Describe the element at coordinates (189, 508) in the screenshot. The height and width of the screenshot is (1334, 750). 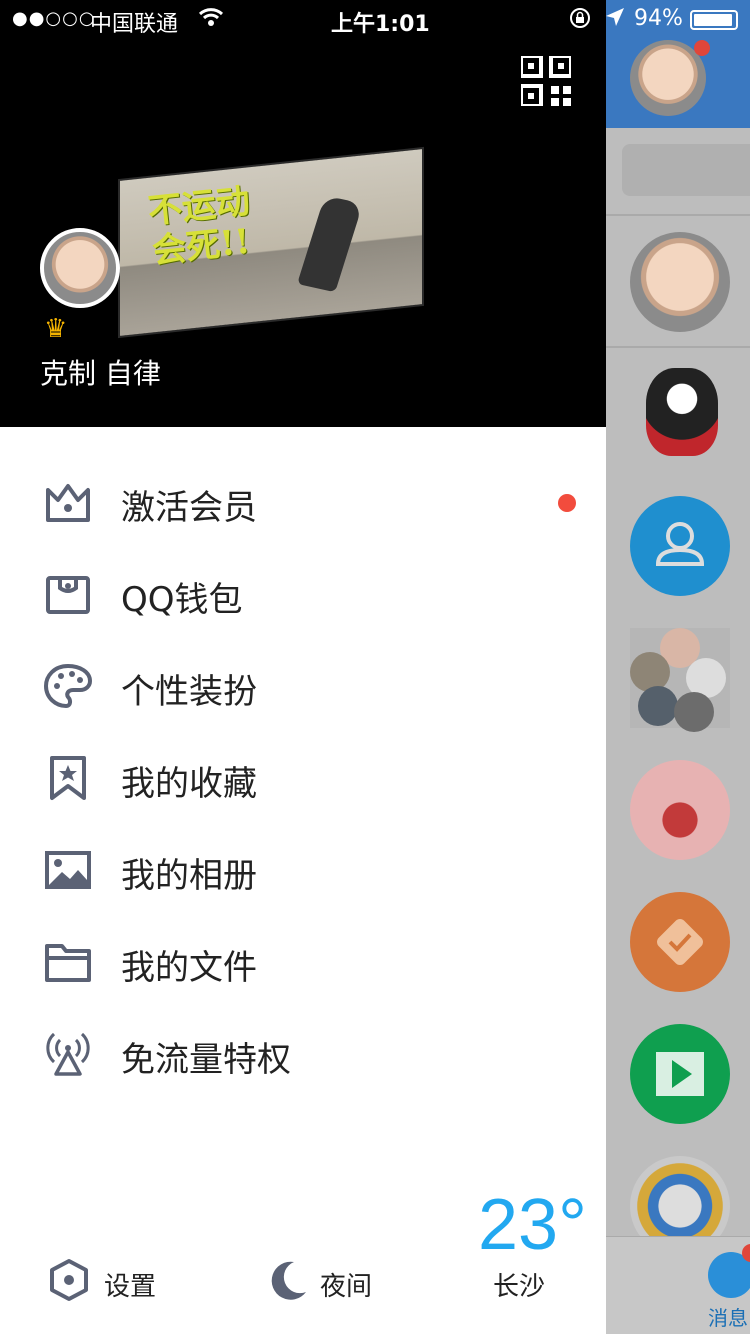
I see `menu-item-label: 激活会员` at that location.